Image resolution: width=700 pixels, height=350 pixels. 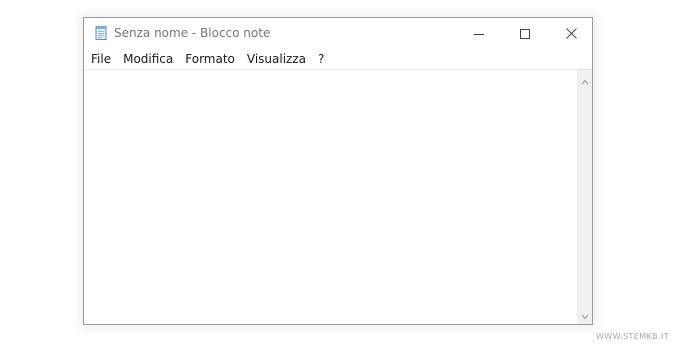 What do you see at coordinates (338, 33) in the screenshot?
I see `title-bar: Senza nome - Blocco note` at bounding box center [338, 33].